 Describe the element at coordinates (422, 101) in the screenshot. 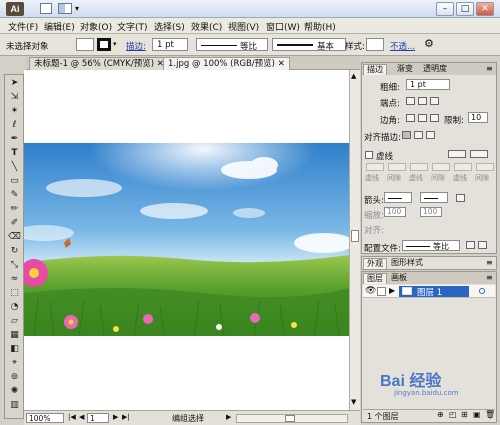

I see `round-cap-icon` at that location.